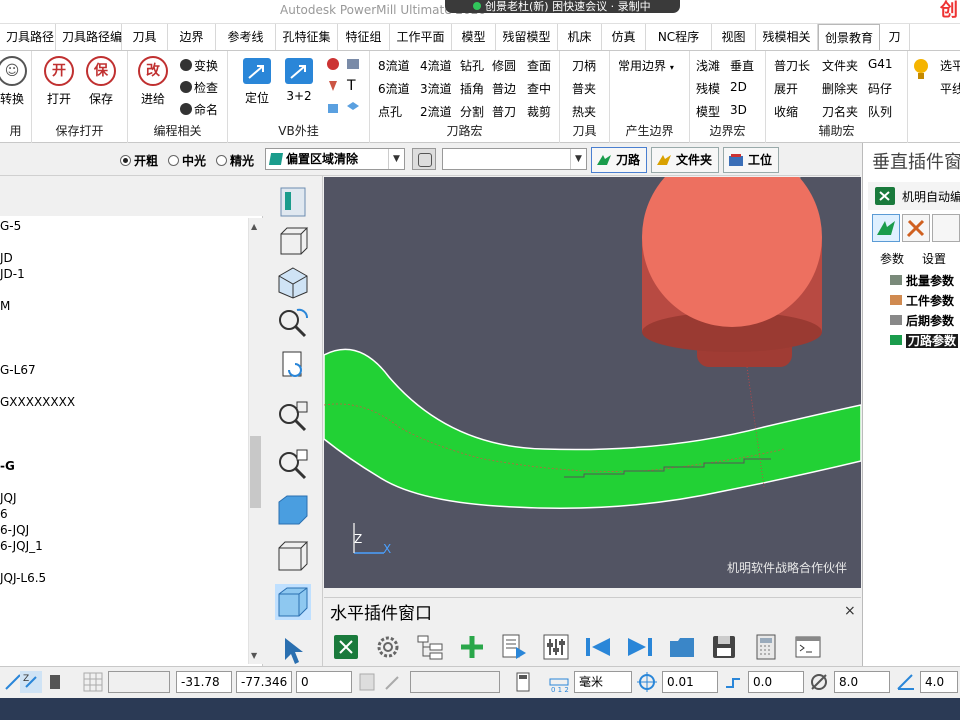  I want to click on toolpath-tab, so click(886, 228).